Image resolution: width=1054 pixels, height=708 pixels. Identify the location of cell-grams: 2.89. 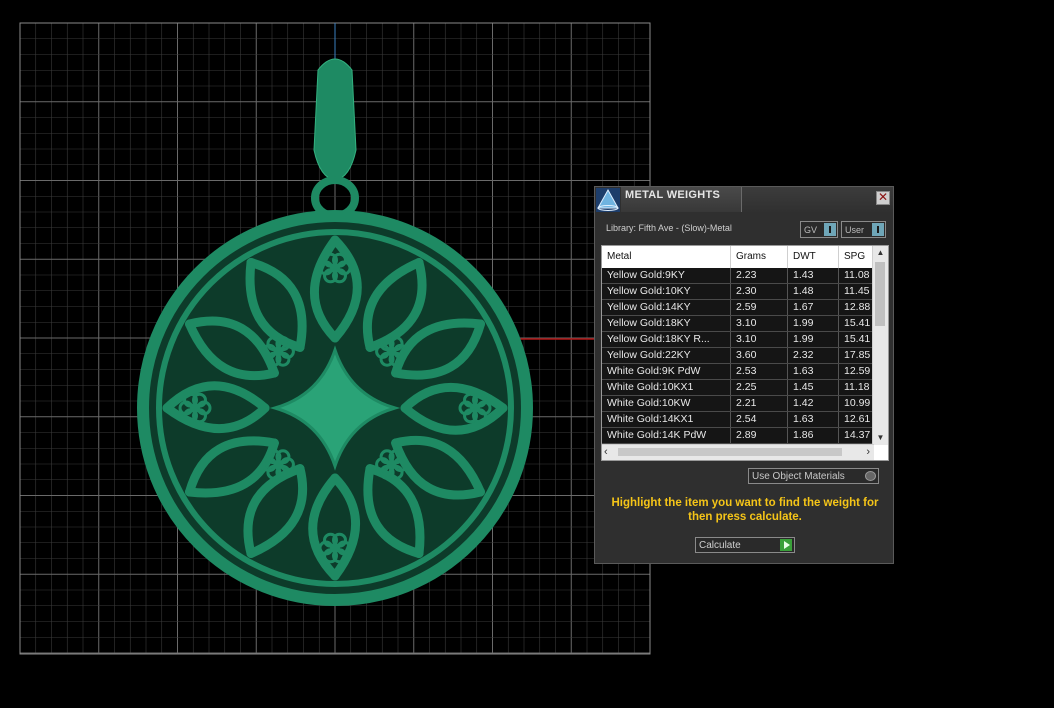
(759, 435).